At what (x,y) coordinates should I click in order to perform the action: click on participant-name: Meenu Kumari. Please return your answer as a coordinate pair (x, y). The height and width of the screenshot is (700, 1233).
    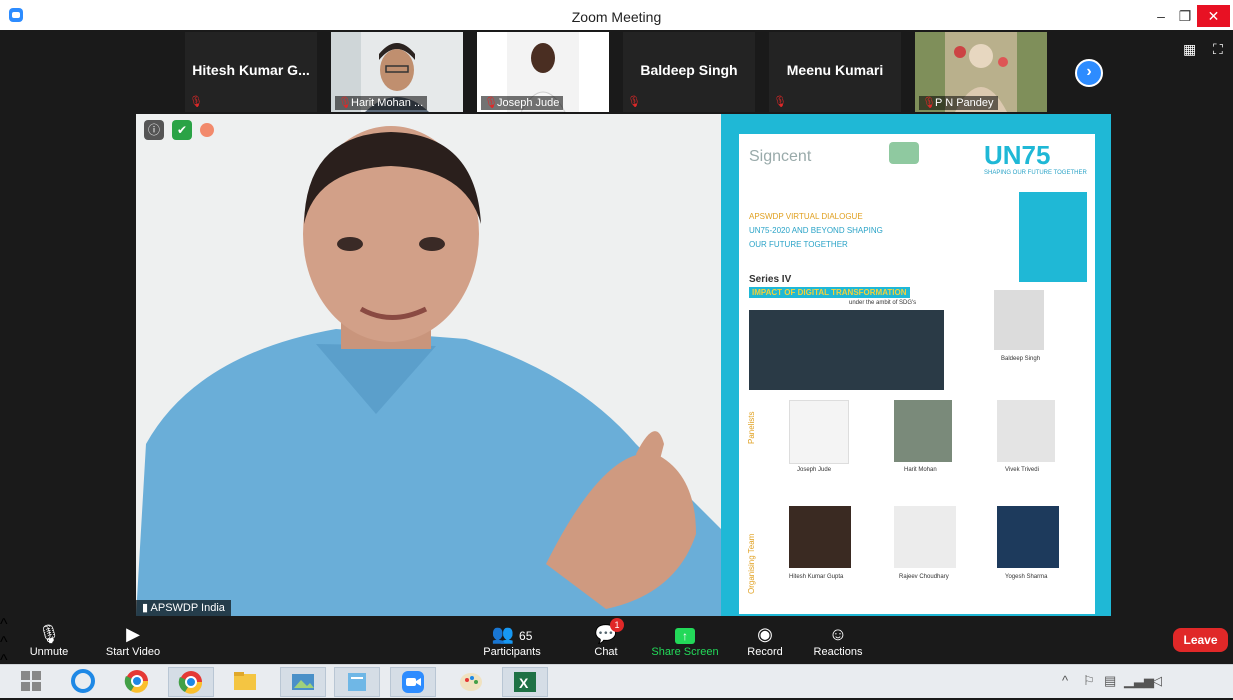
    Looking at the image, I should click on (835, 70).